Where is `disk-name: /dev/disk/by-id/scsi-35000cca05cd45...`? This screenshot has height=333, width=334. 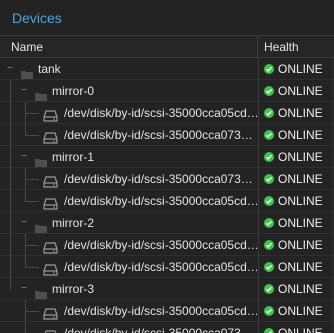
disk-name: /dev/disk/by-id/scsi-35000cca05cd45... is located at coordinates (160, 201).